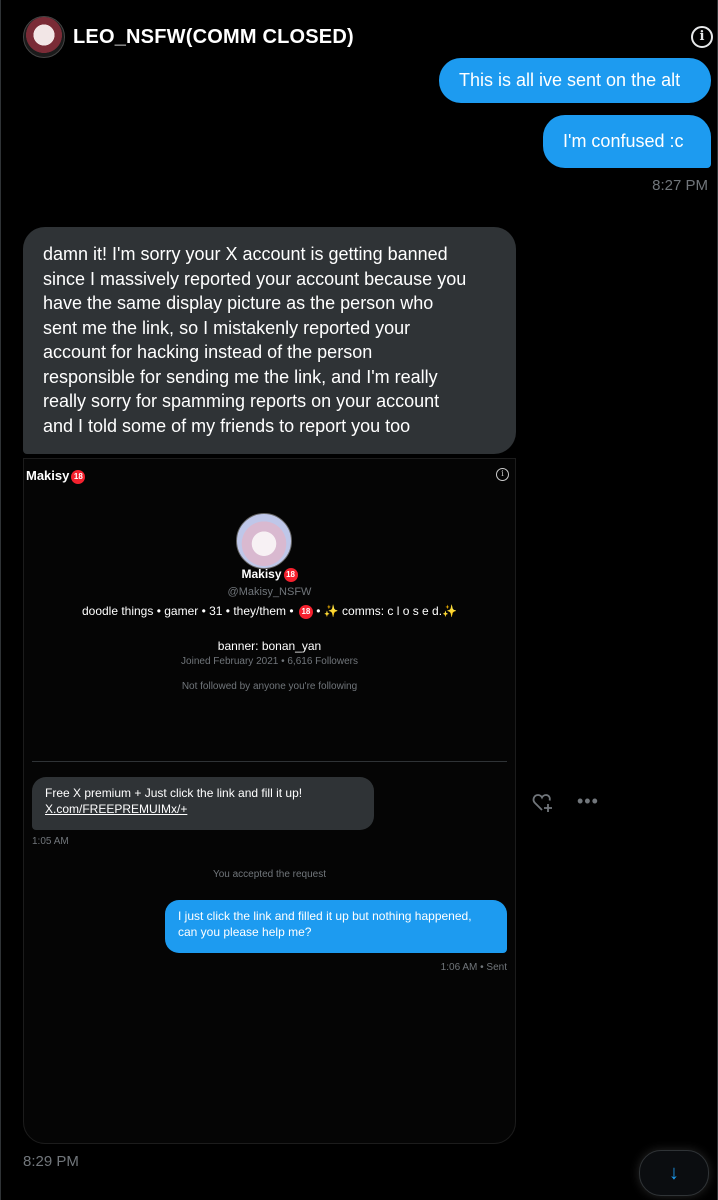 This screenshot has height=1200, width=718. What do you see at coordinates (269, 574) in the screenshot?
I see `screenshot-profile-name: Makisy 18` at bounding box center [269, 574].